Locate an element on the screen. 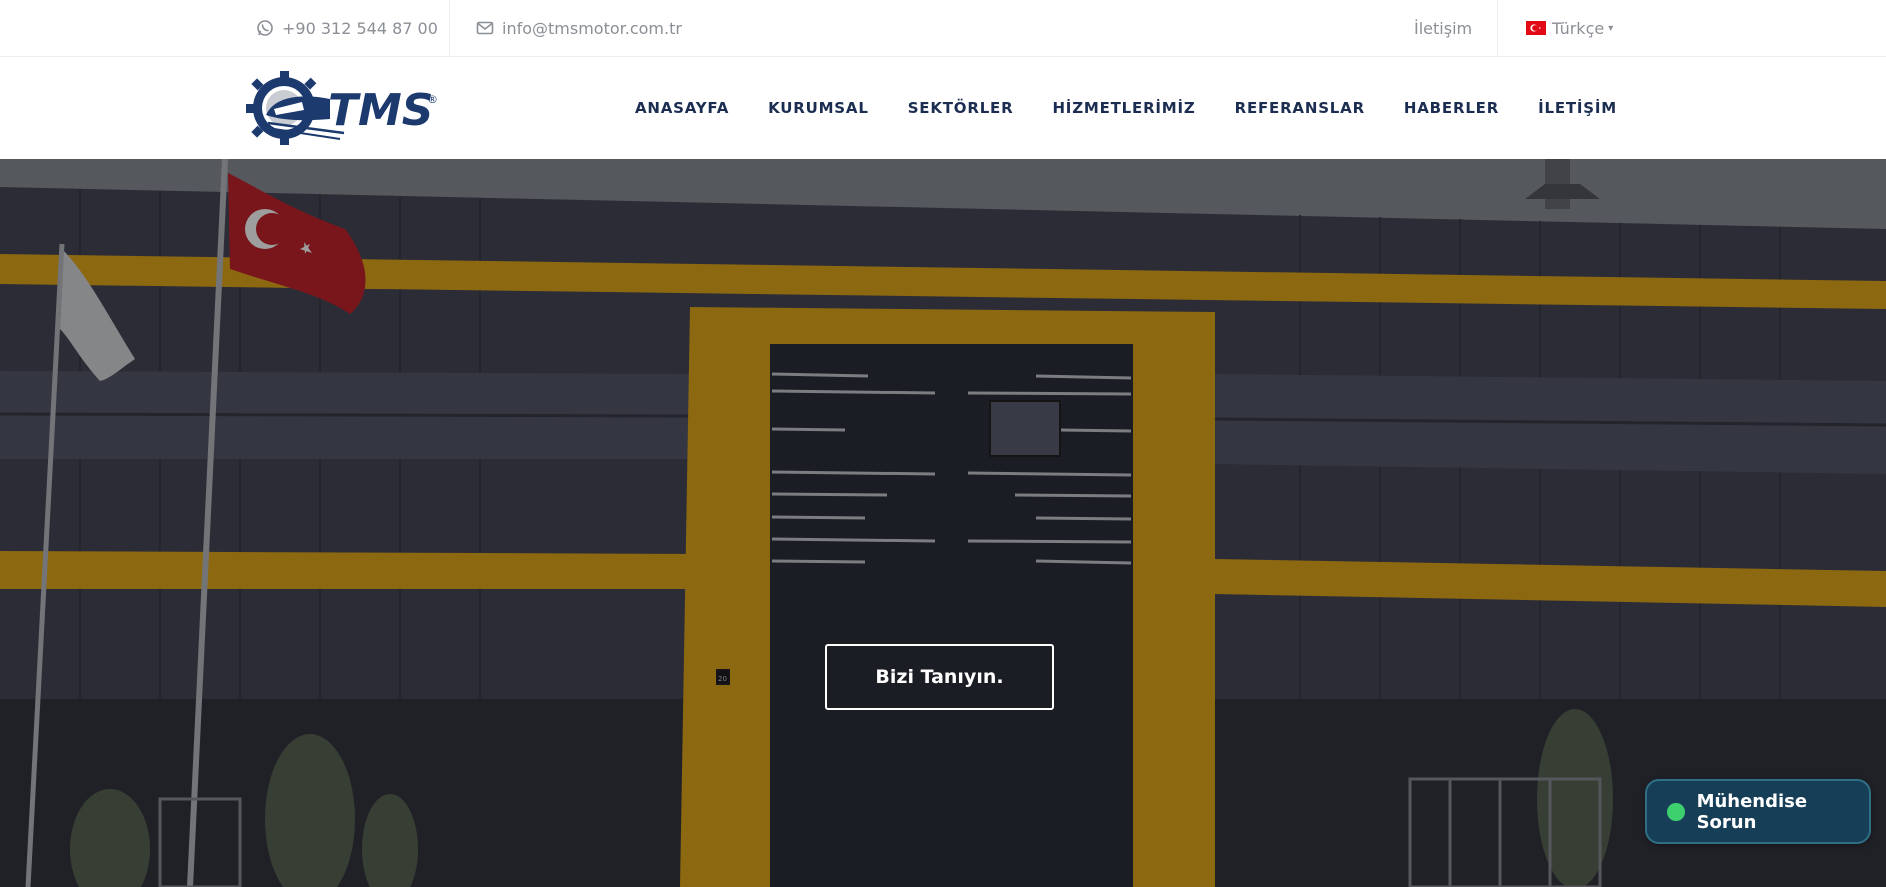  phone-link: +90 312 544 87 00 is located at coordinates (347, 28).